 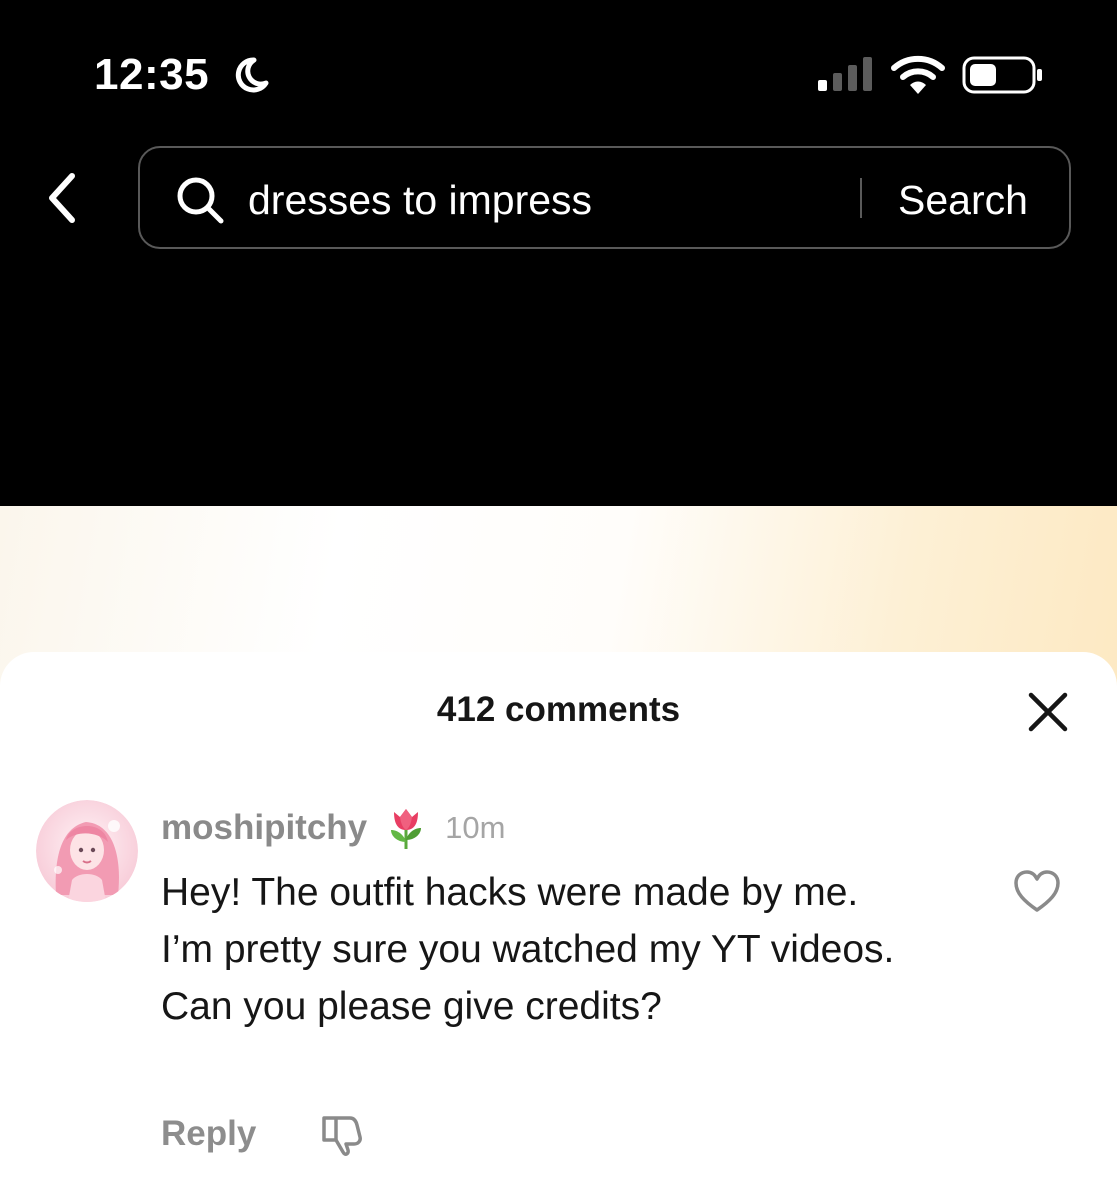 I want to click on battery-icon, so click(x=1002, y=75).